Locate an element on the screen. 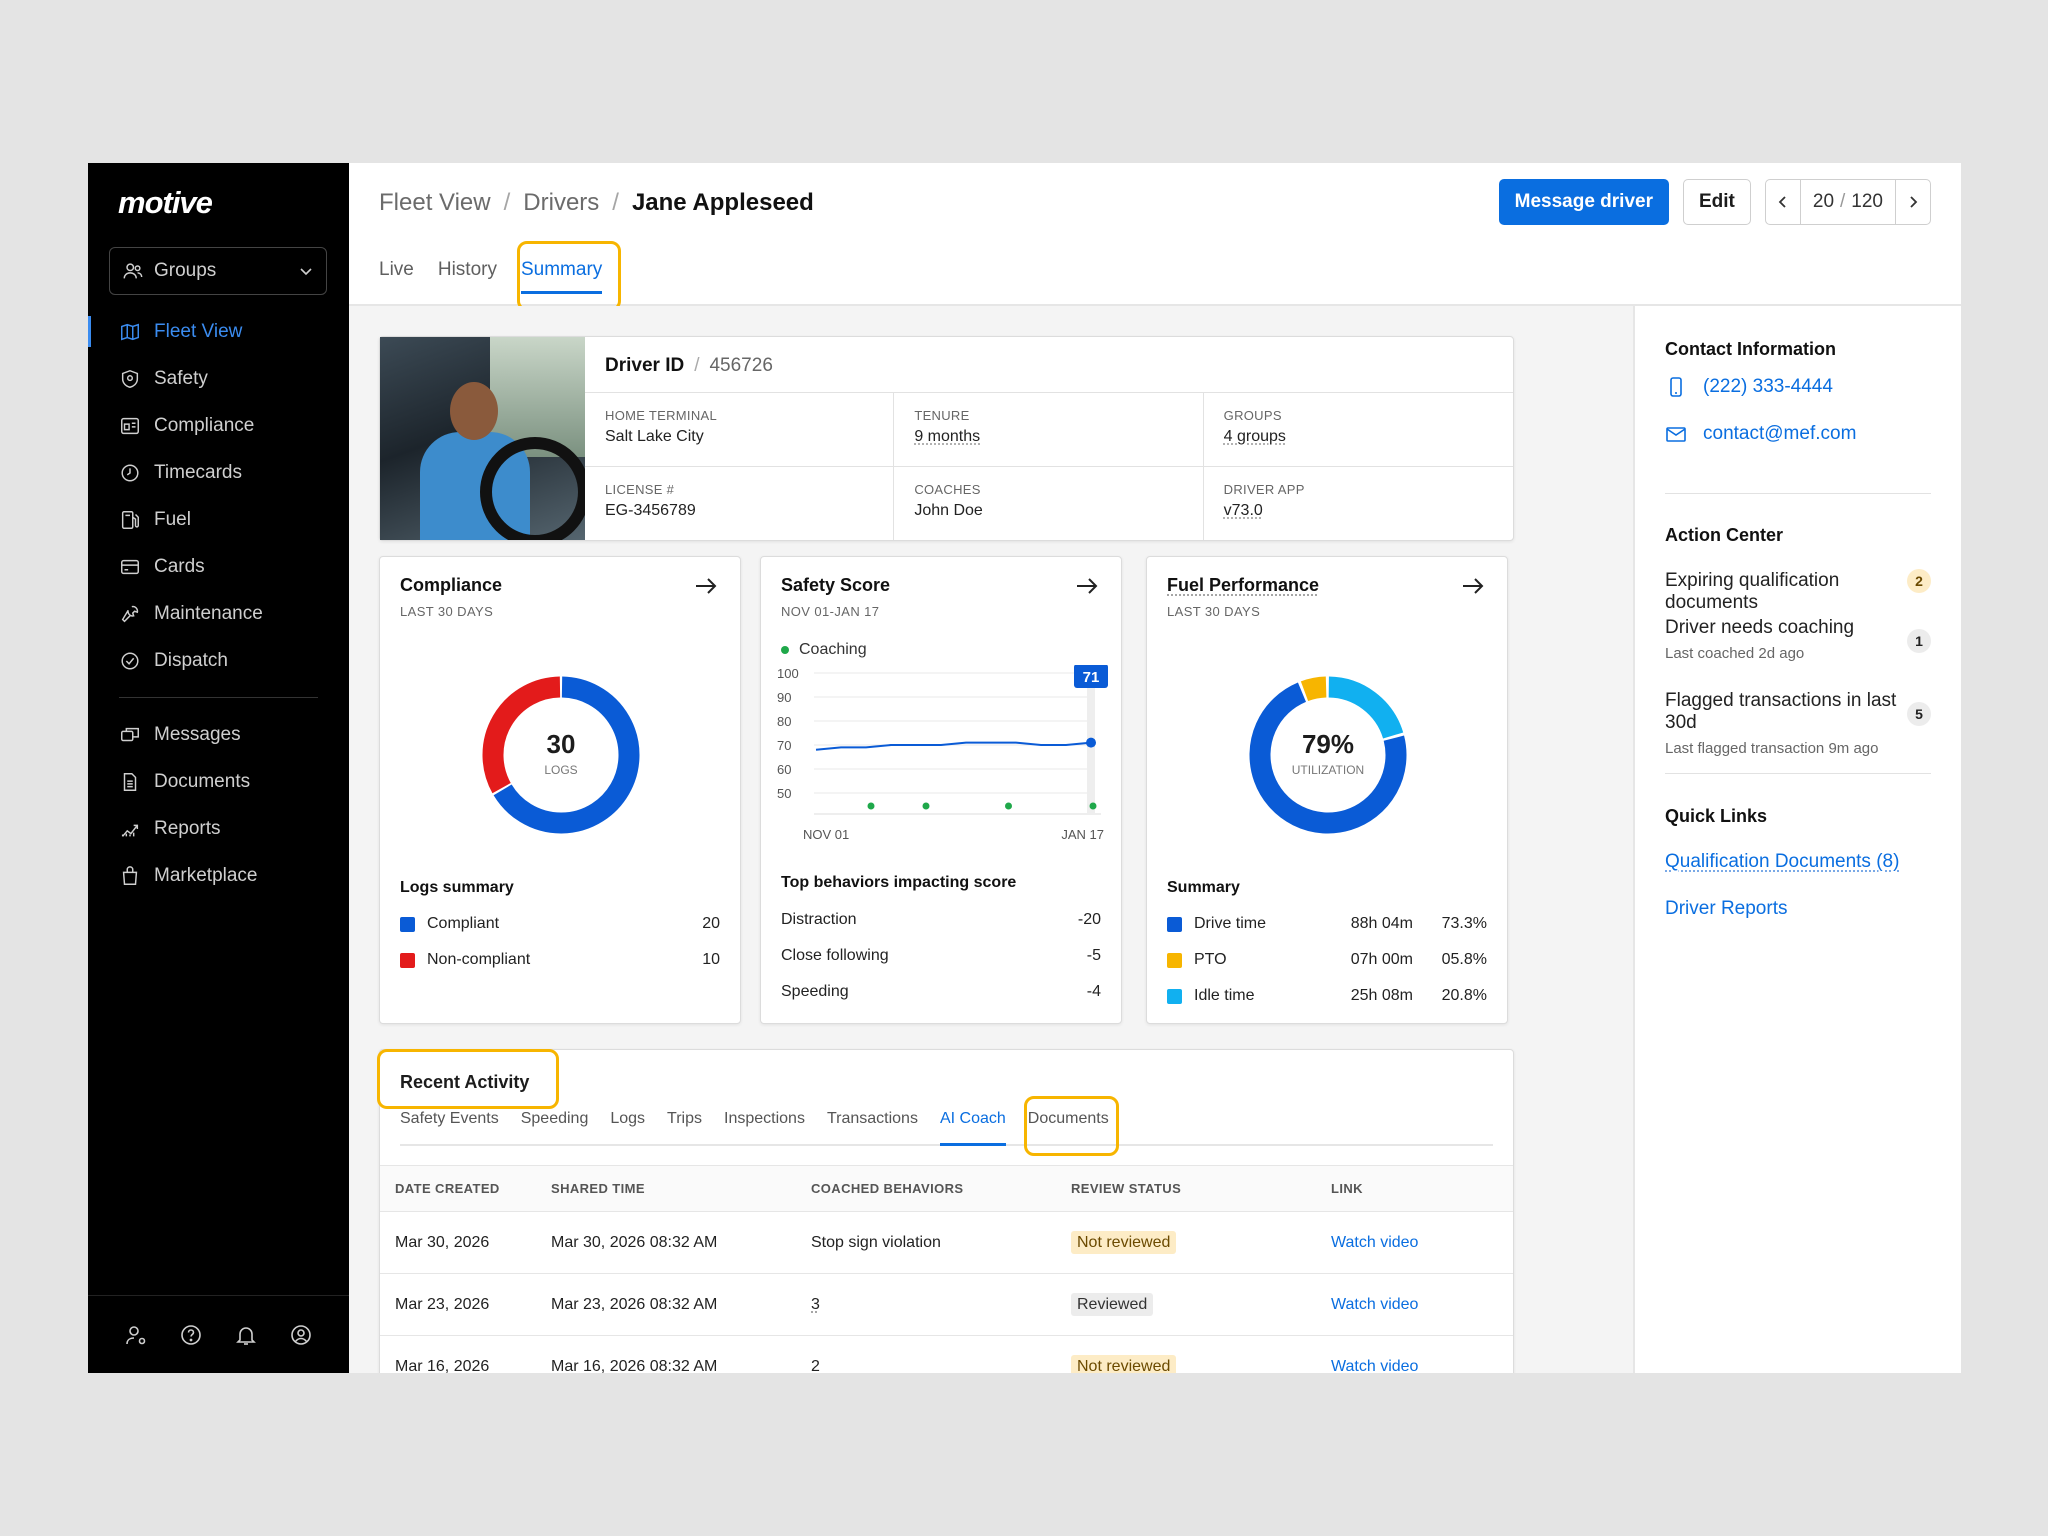 This screenshot has height=1536, width=2048. legend-label: Drive time is located at coordinates (1230, 923).